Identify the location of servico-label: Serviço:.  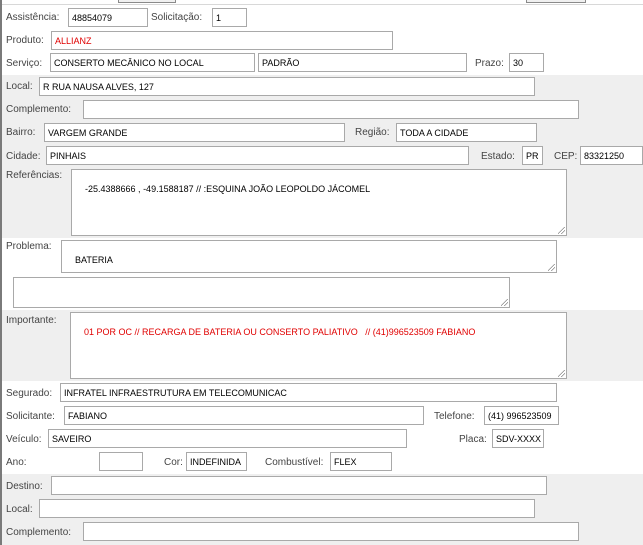
(24, 63).